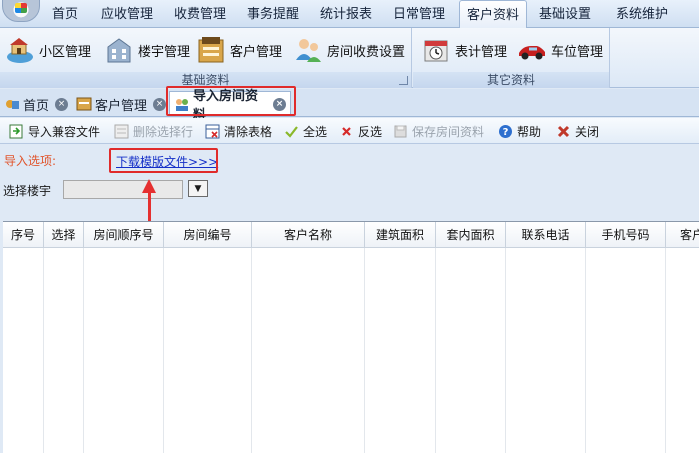  I want to click on community-management-button: 小区管理, so click(48, 50).